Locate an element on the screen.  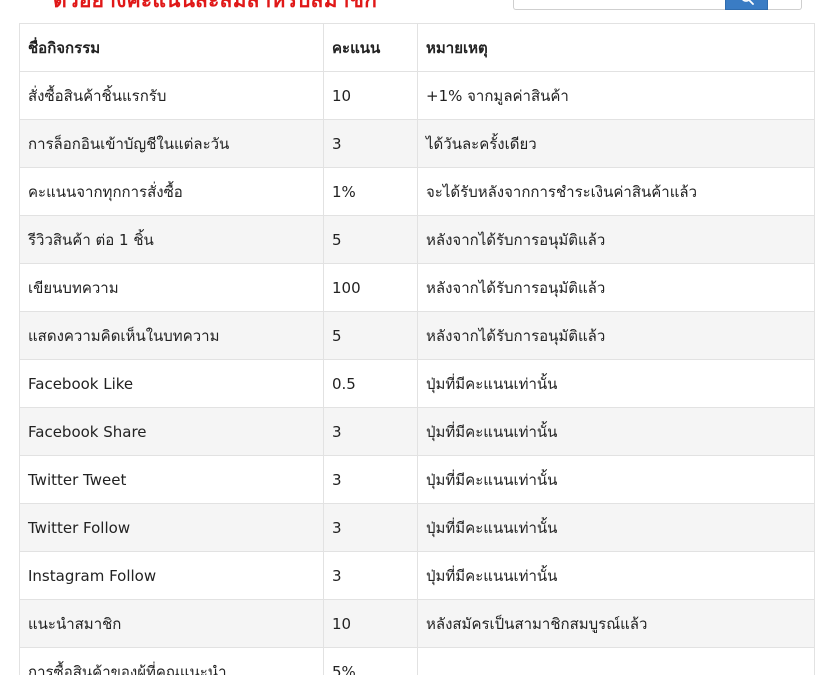
header-points: คะแนน is located at coordinates (370, 47).